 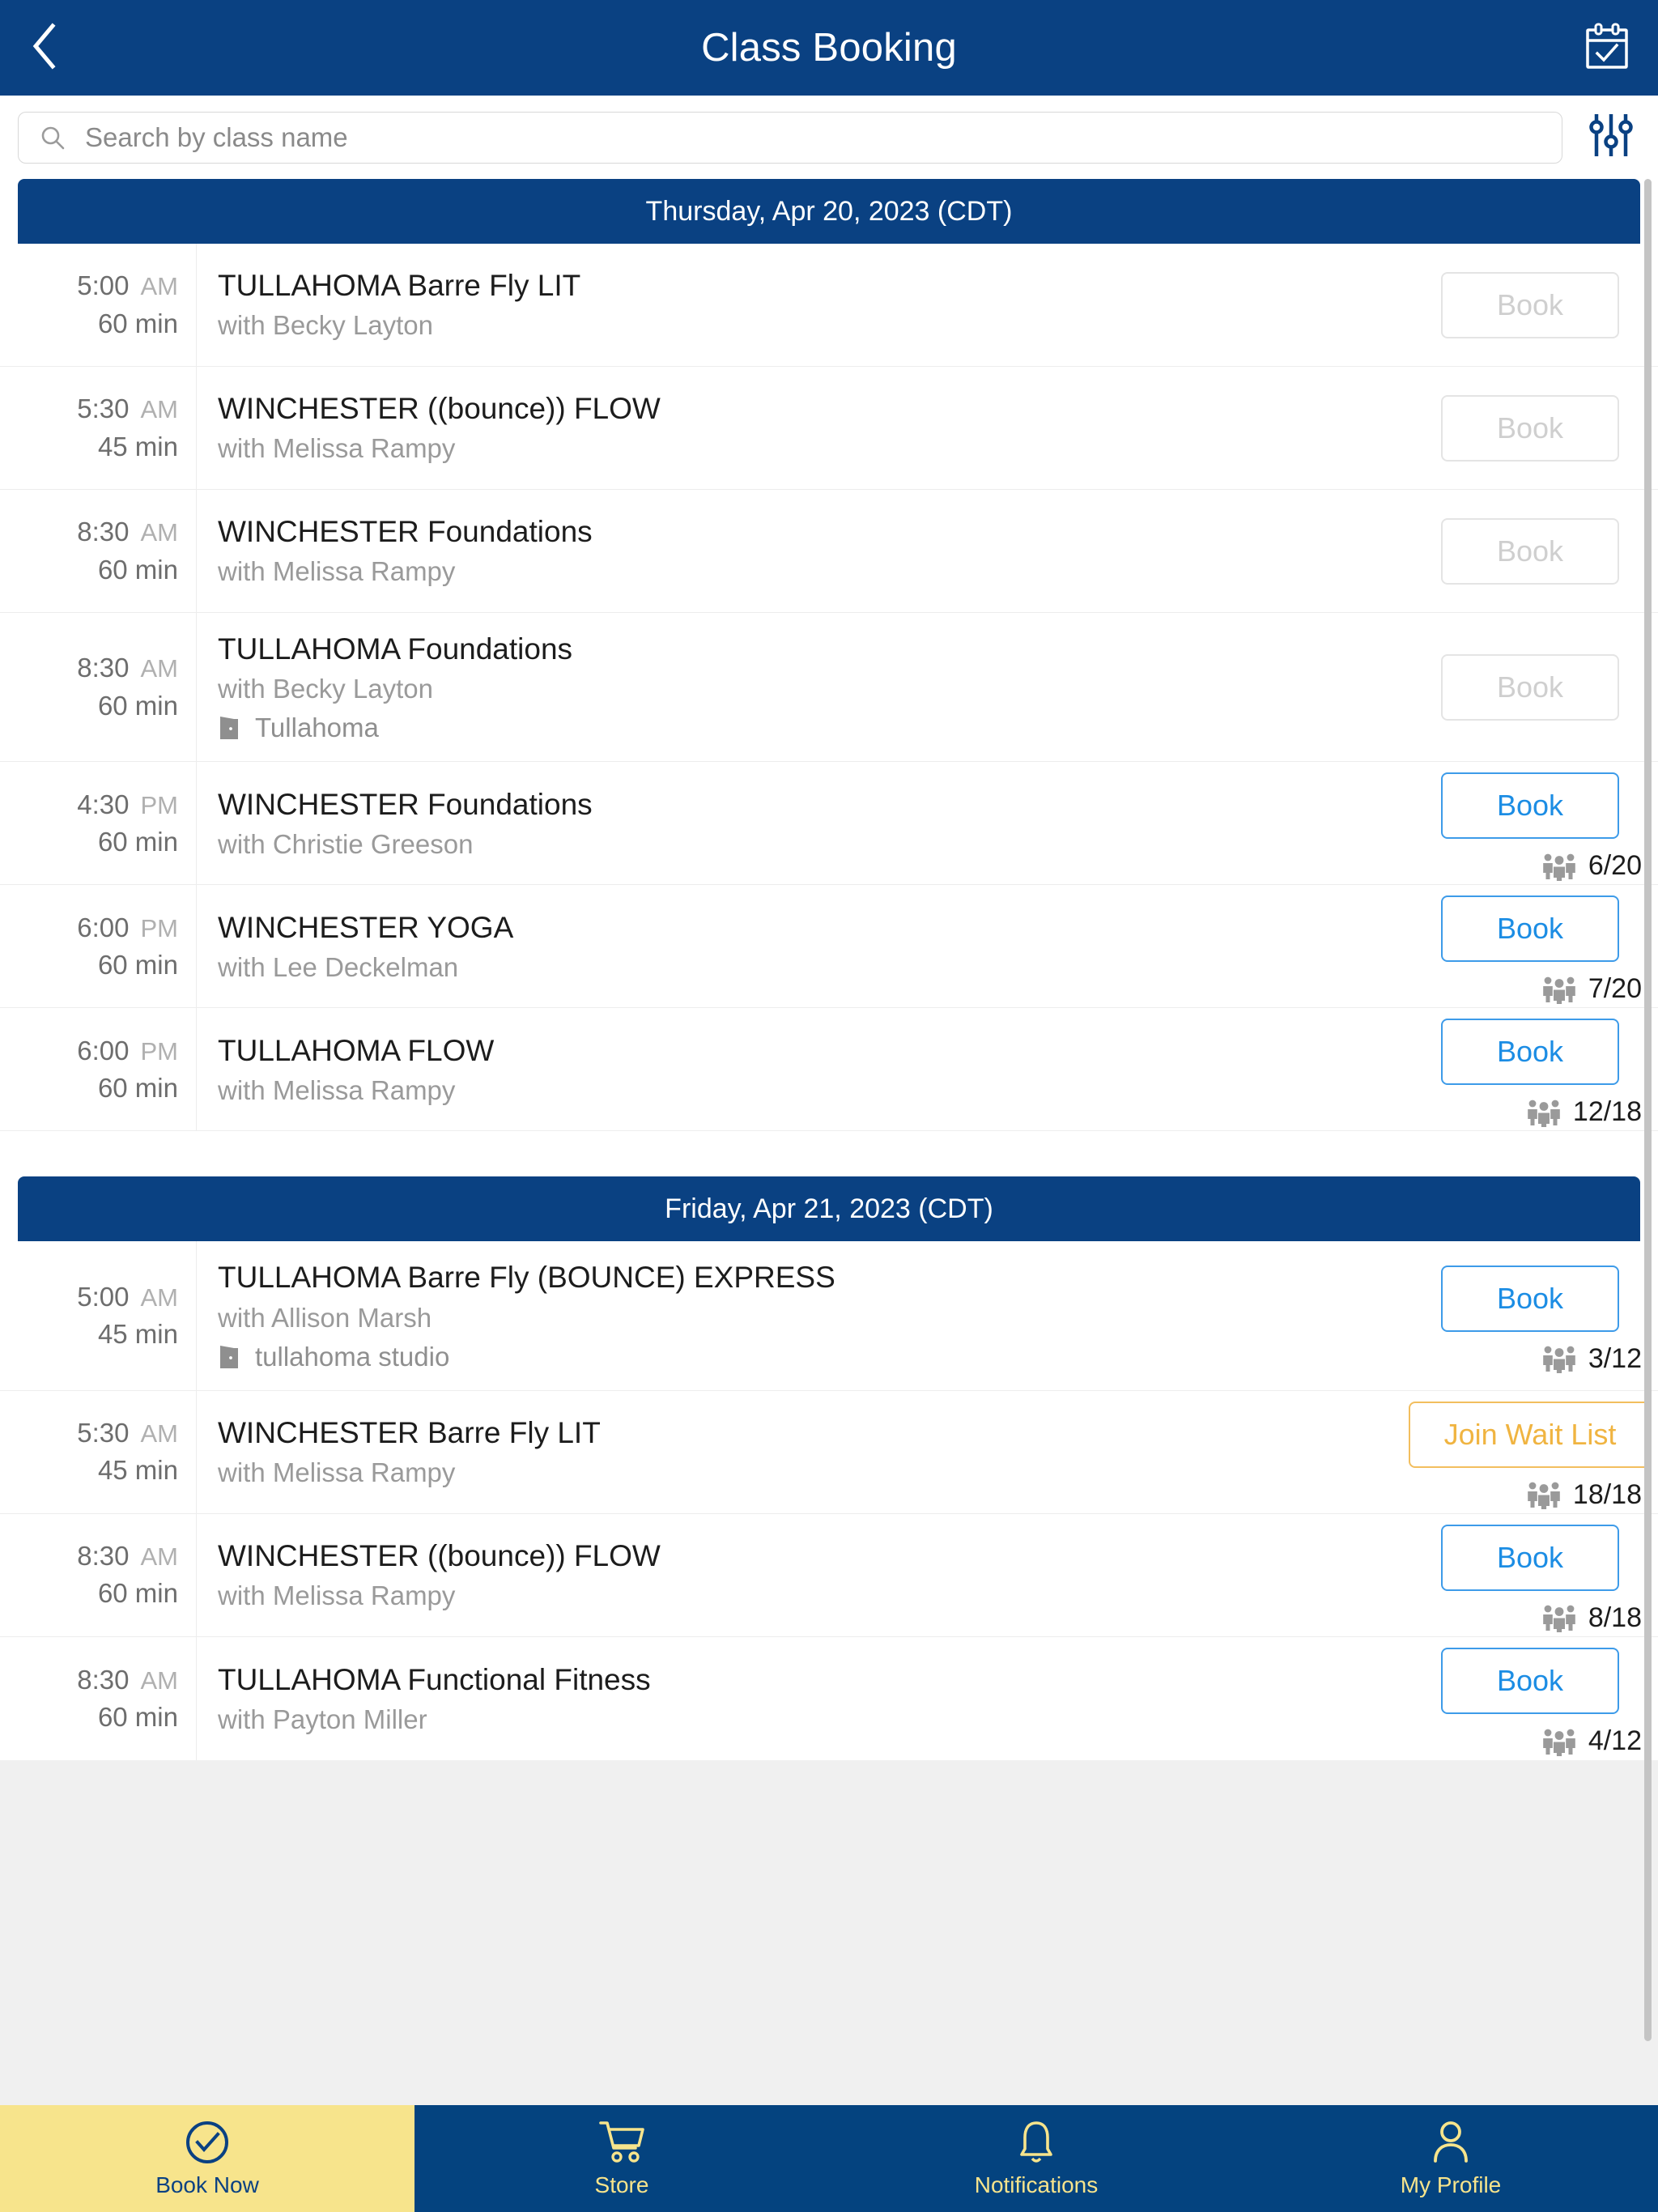 I want to click on class-capacity-value: 6/20, so click(x=1615, y=866).